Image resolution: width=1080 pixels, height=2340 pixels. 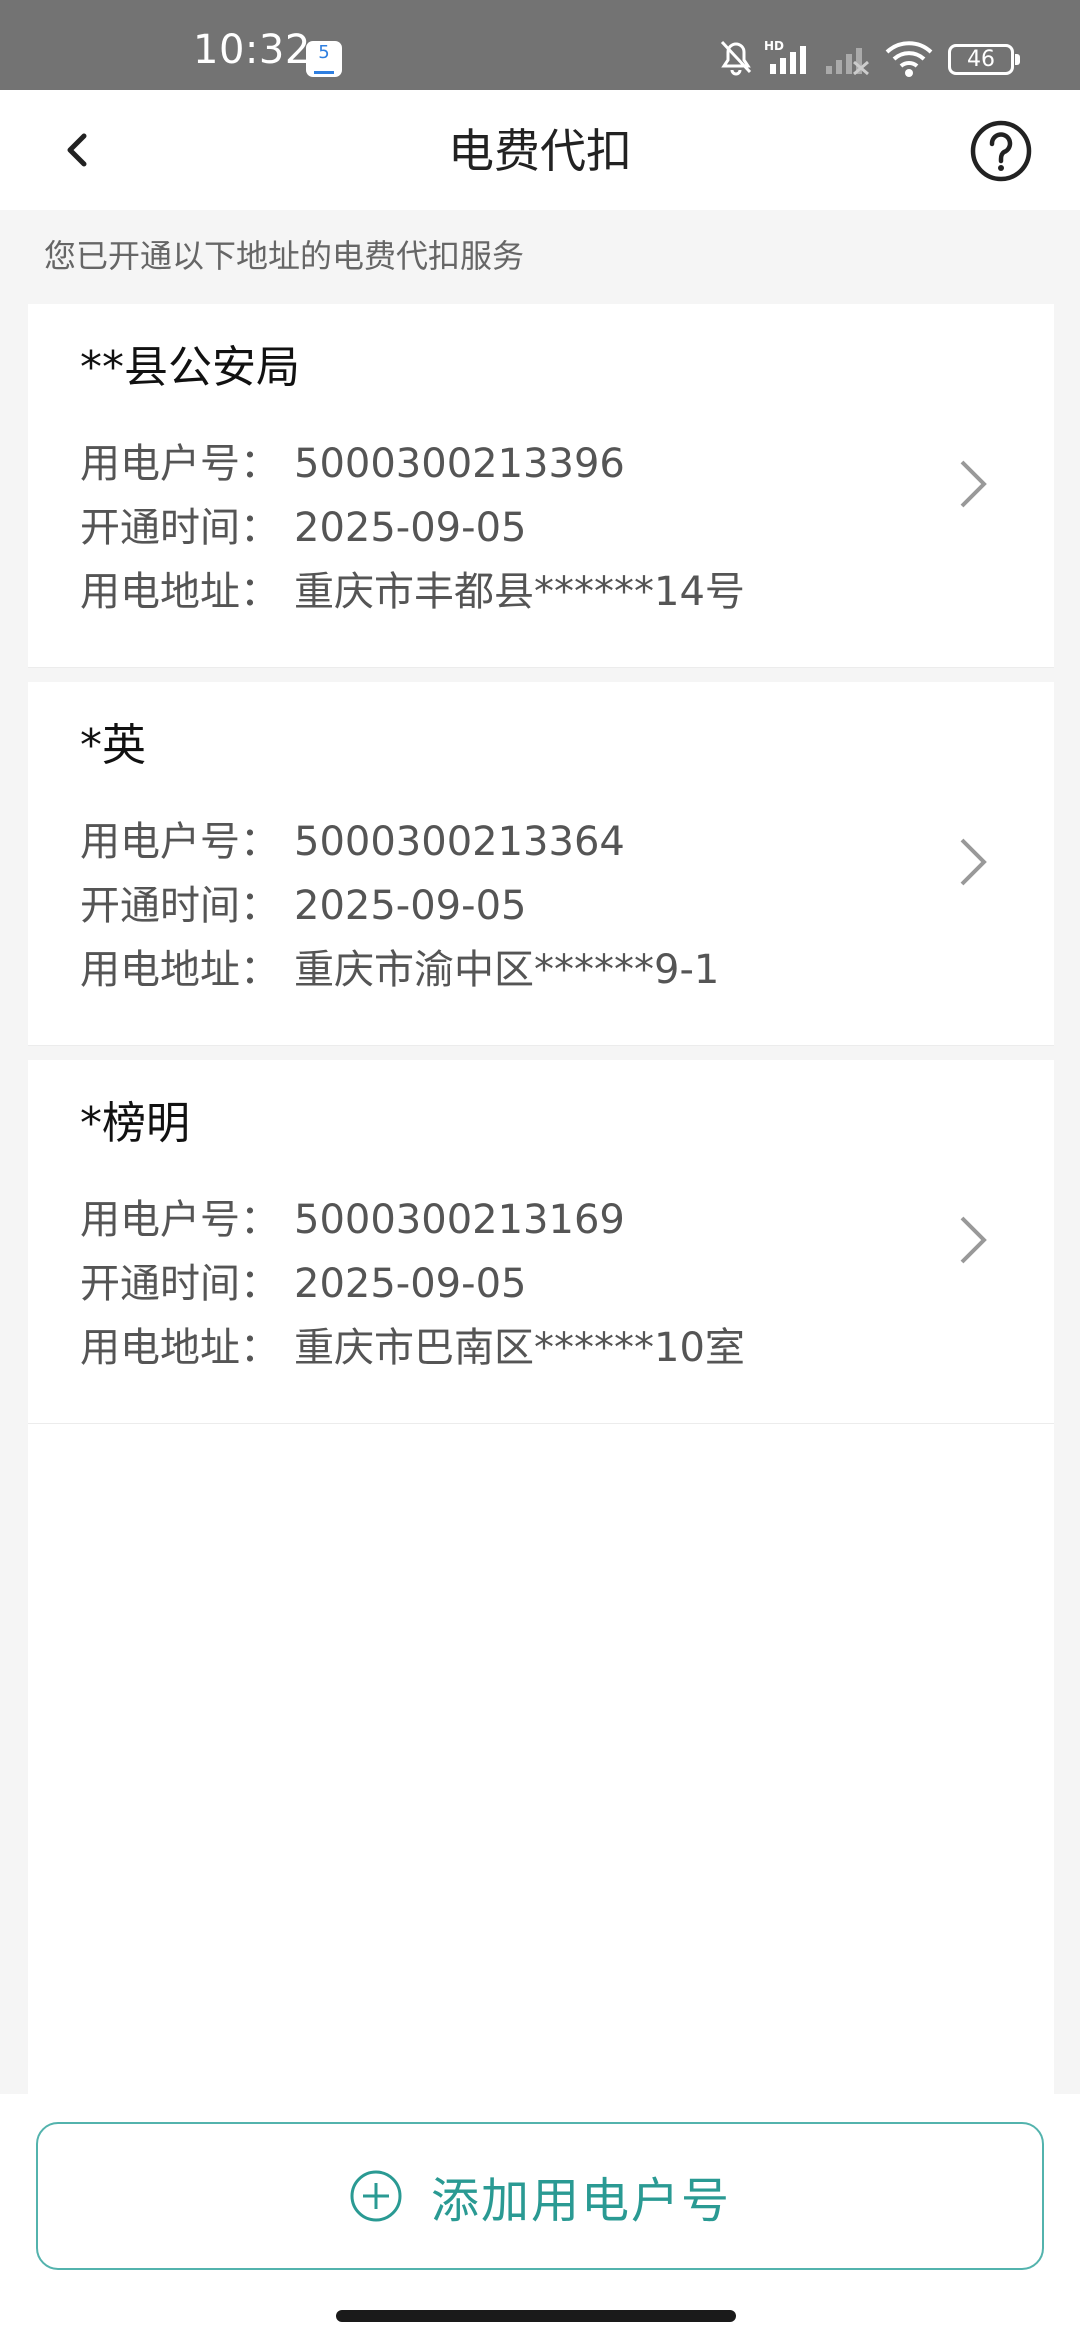 What do you see at coordinates (1001, 151) in the screenshot?
I see `question-circle-icon` at bounding box center [1001, 151].